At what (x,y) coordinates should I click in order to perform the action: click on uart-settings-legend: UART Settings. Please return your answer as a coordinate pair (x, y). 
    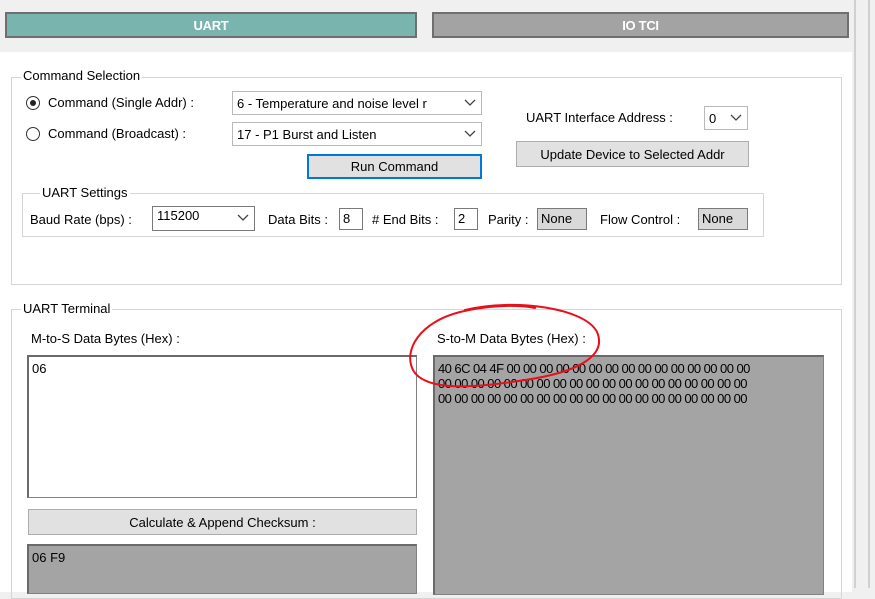
    Looking at the image, I should click on (85, 192).